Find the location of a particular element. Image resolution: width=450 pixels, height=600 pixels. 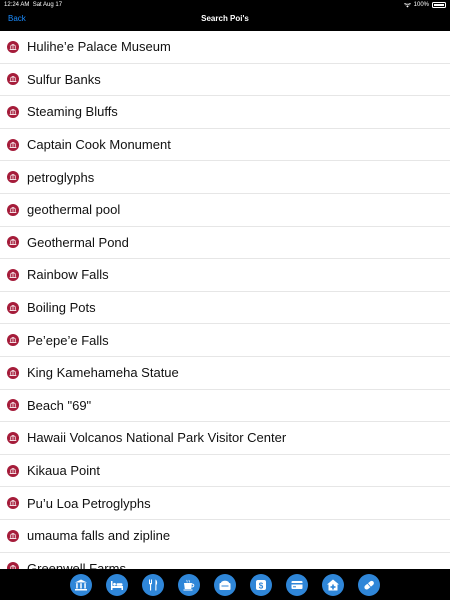

poi-name: Sulfur Banks is located at coordinates (64, 79).